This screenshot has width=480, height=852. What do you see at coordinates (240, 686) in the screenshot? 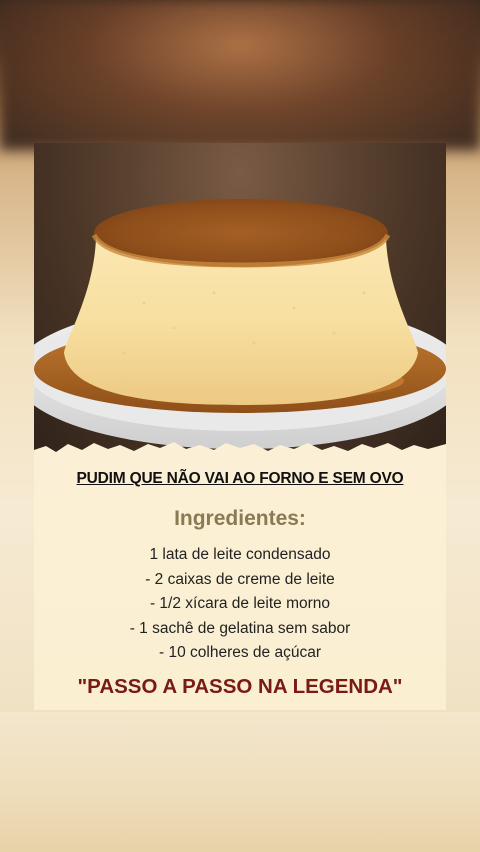
I see `step-by-step-callout: "PASSO A PASSO NA LEGENDA"` at bounding box center [240, 686].